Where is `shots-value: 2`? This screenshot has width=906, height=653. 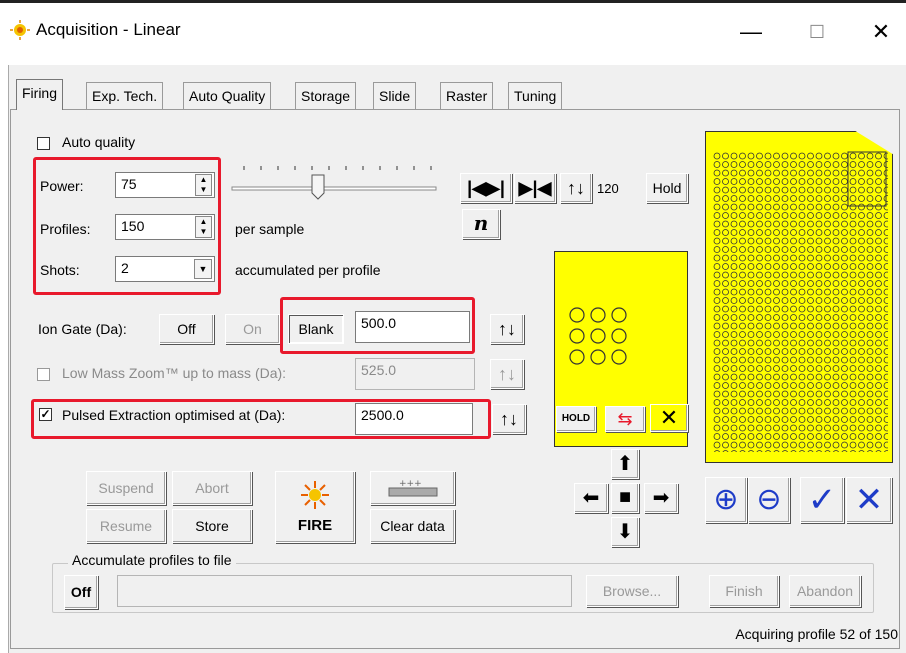 shots-value: 2 is located at coordinates (125, 268).